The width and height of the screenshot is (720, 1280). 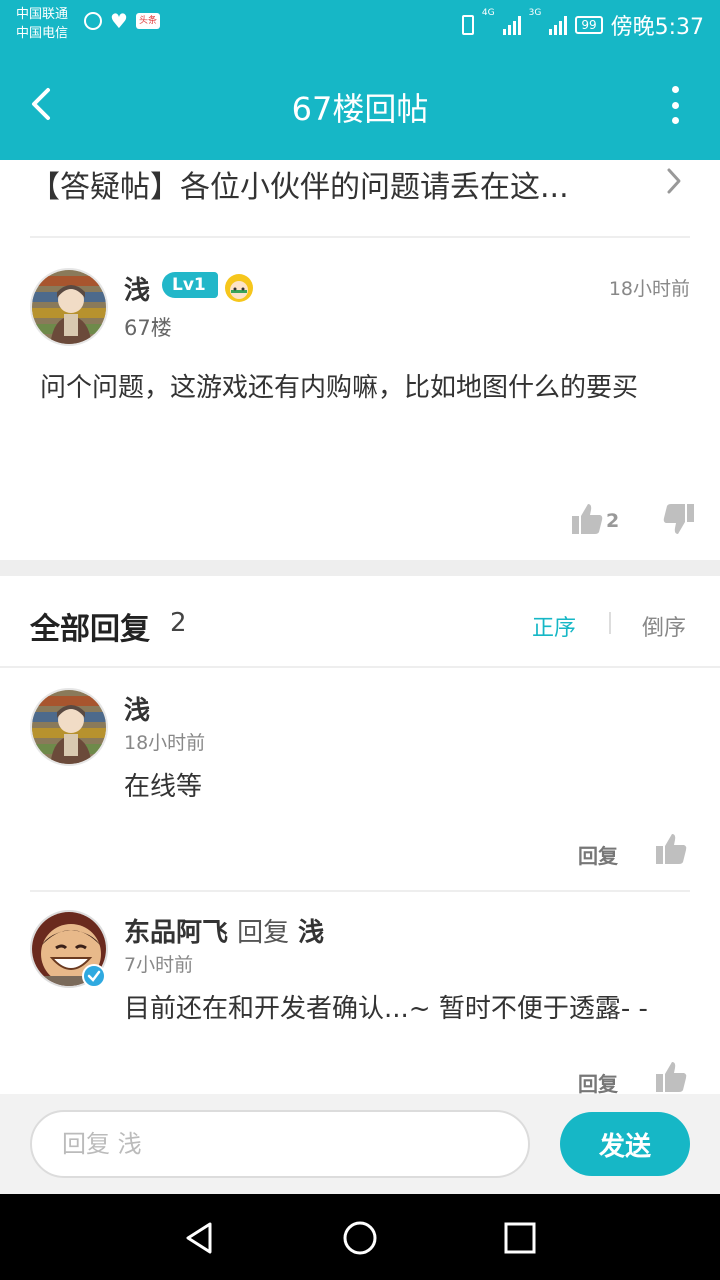 I want to click on more-menu-button, so click(x=675, y=105).